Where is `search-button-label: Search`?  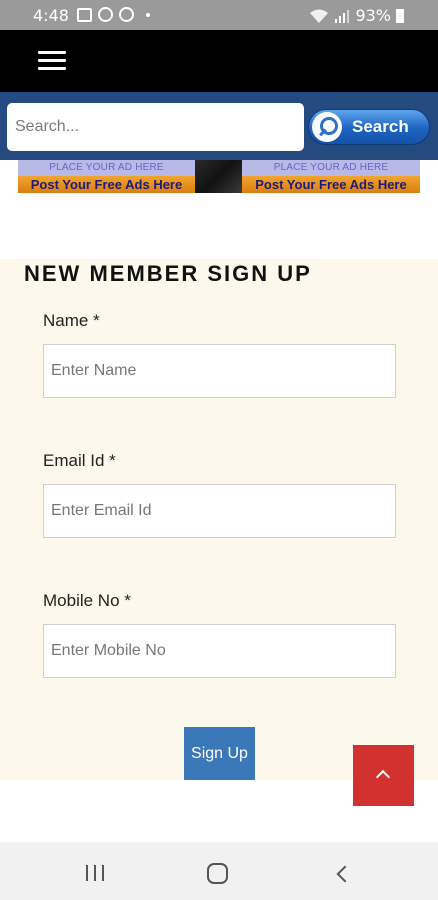 search-button-label: Search is located at coordinates (380, 126).